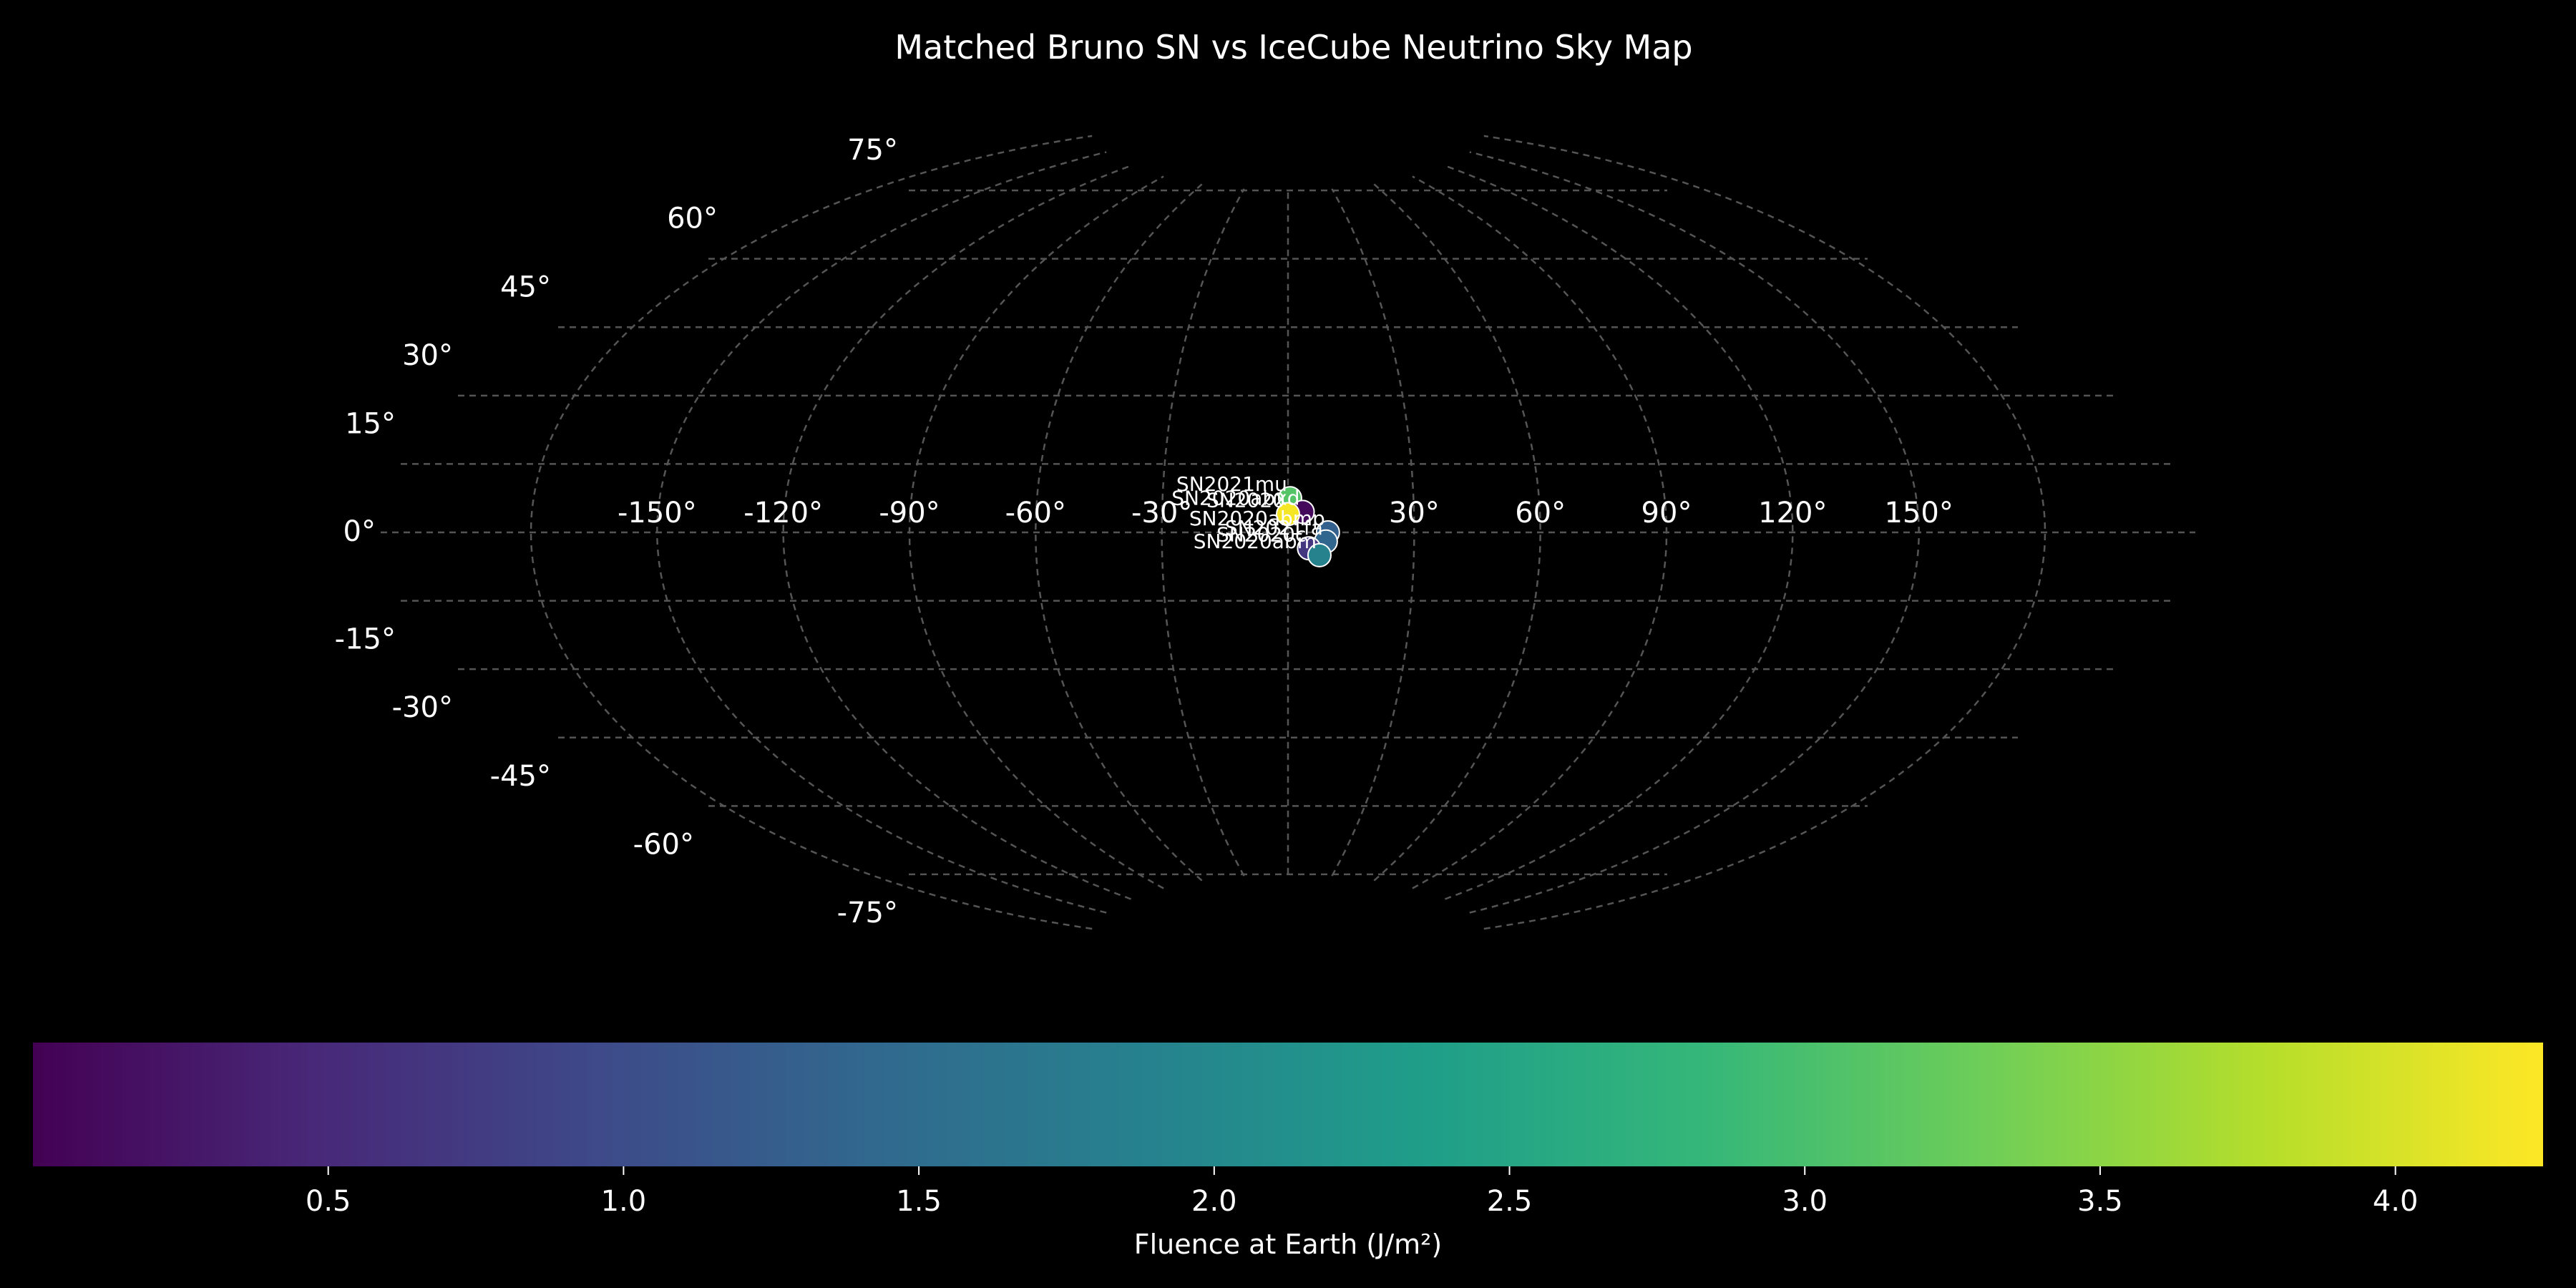  I want to click on lat-tick-label: -45°, so click(520, 776).